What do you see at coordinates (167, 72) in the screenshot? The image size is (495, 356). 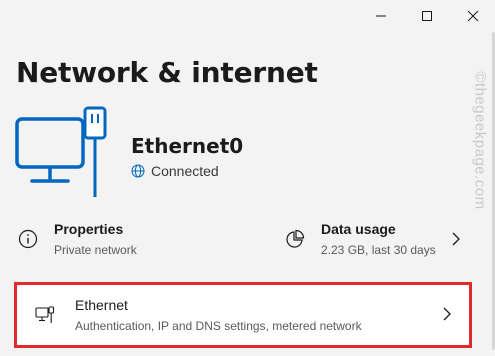 I see `page-title: Network & internet` at bounding box center [167, 72].